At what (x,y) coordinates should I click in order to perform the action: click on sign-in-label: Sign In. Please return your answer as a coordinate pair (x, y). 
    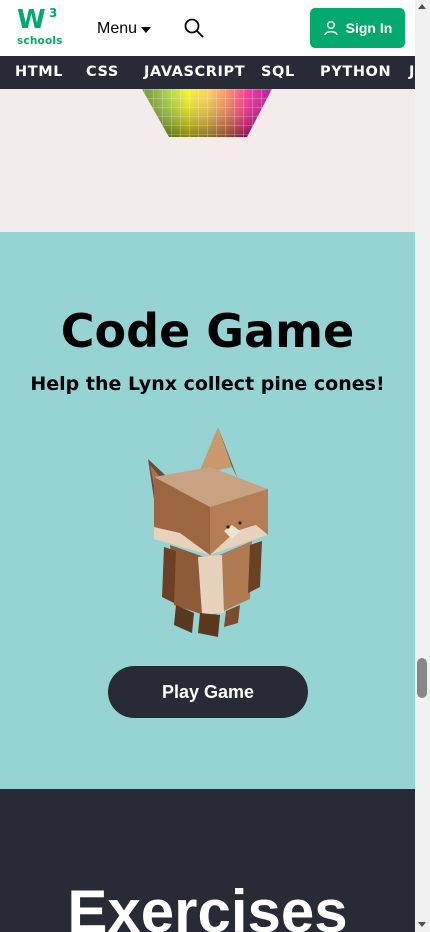
    Looking at the image, I should click on (369, 28).